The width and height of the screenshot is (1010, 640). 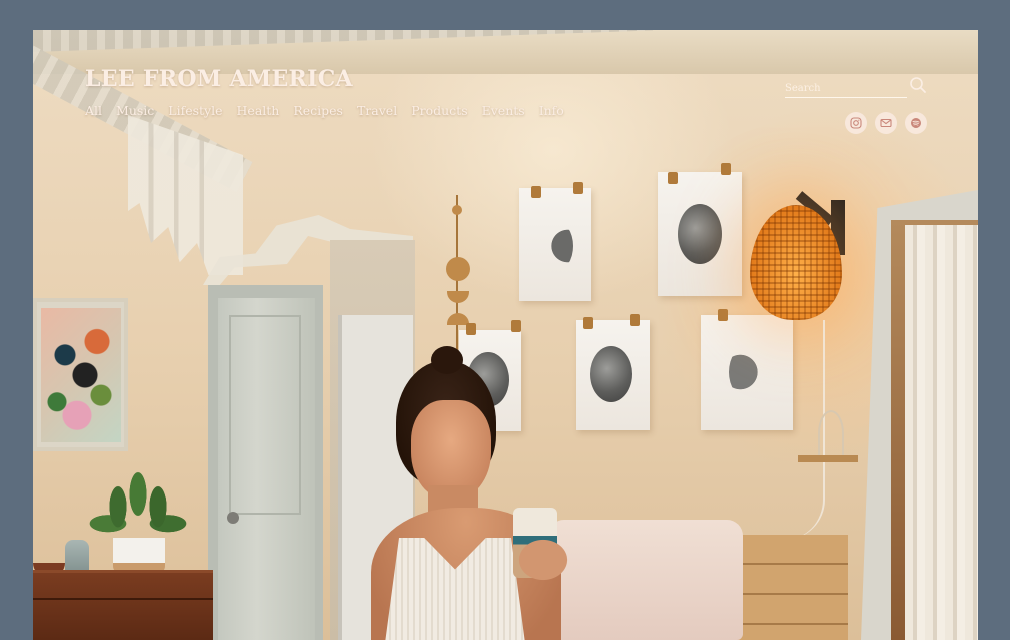 I want to click on instagram-button, so click(x=856, y=123).